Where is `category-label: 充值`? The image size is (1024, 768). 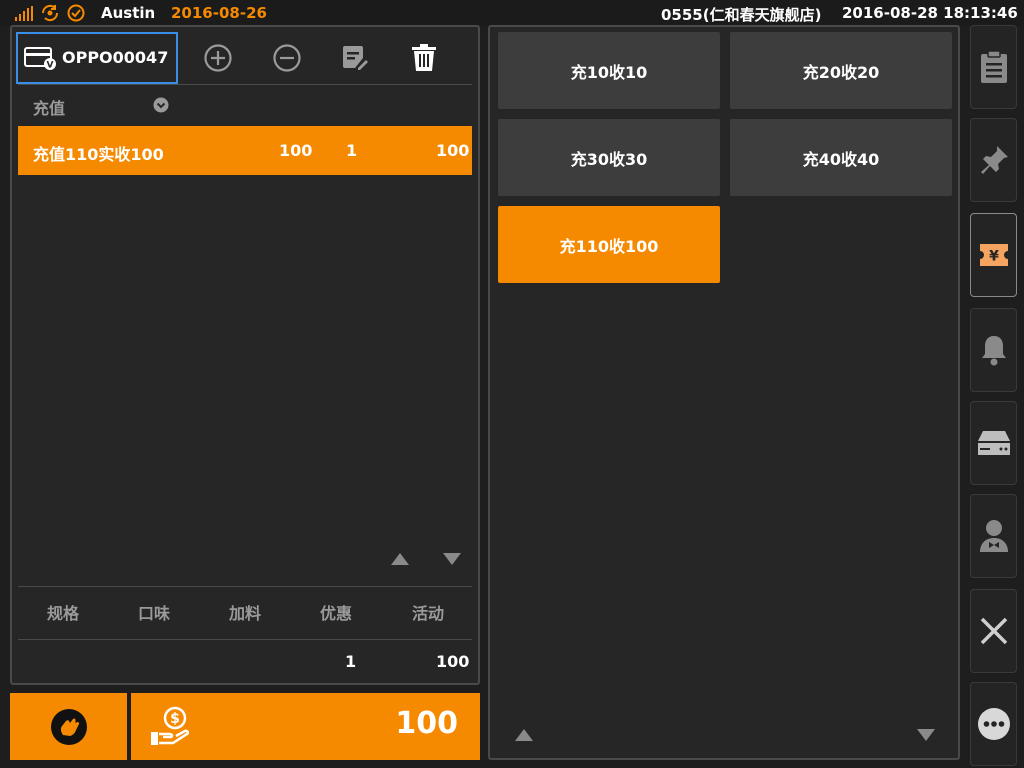 category-label: 充值 is located at coordinates (49, 108).